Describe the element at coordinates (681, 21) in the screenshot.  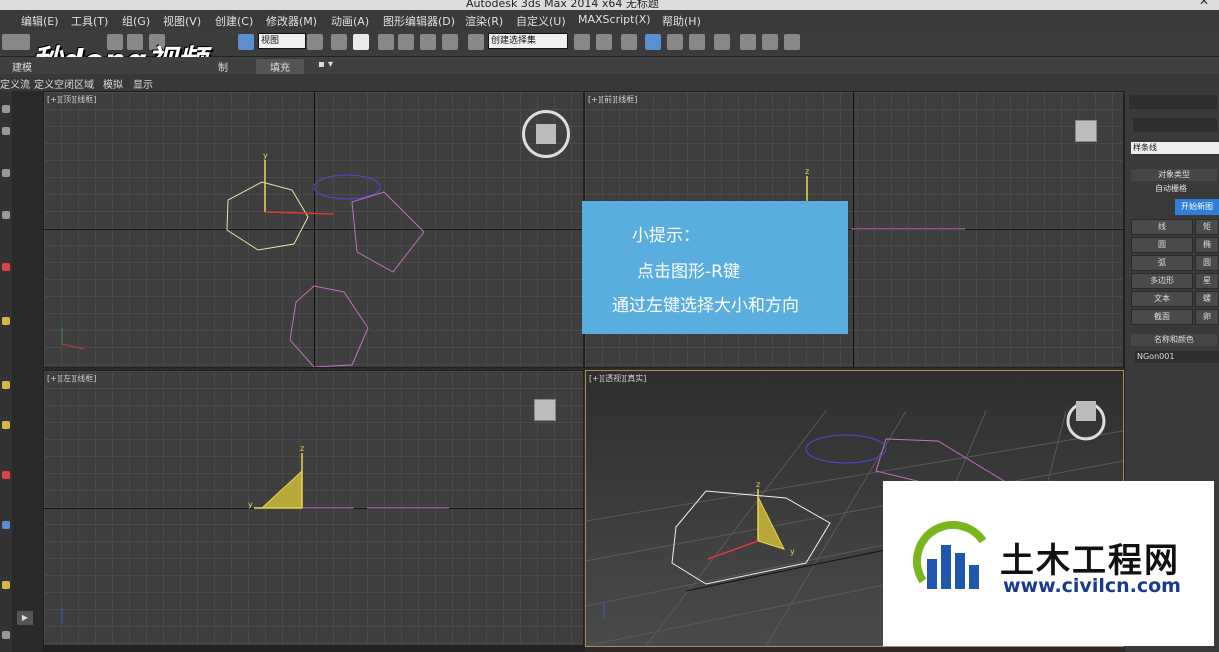
I see `menu-help: 帮助(H)` at that location.